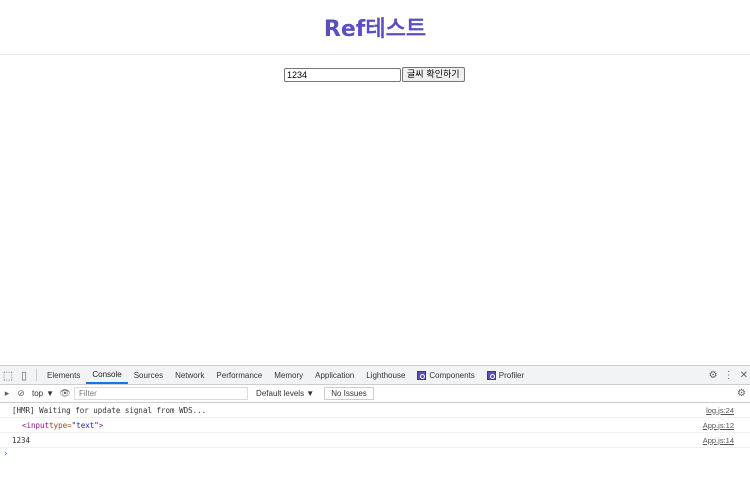  What do you see at coordinates (148, 375) in the screenshot?
I see `tab-sources: Sources` at bounding box center [148, 375].